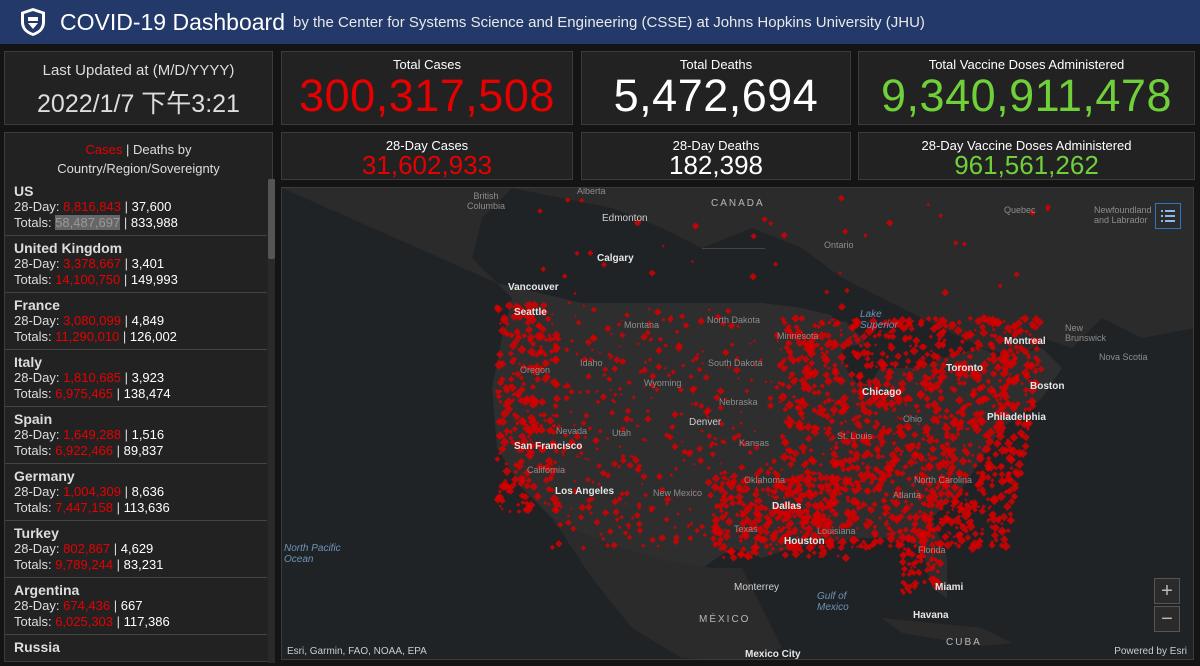 The height and width of the screenshot is (666, 1200). I want to click on zoom-out-button: −, so click(1167, 619).